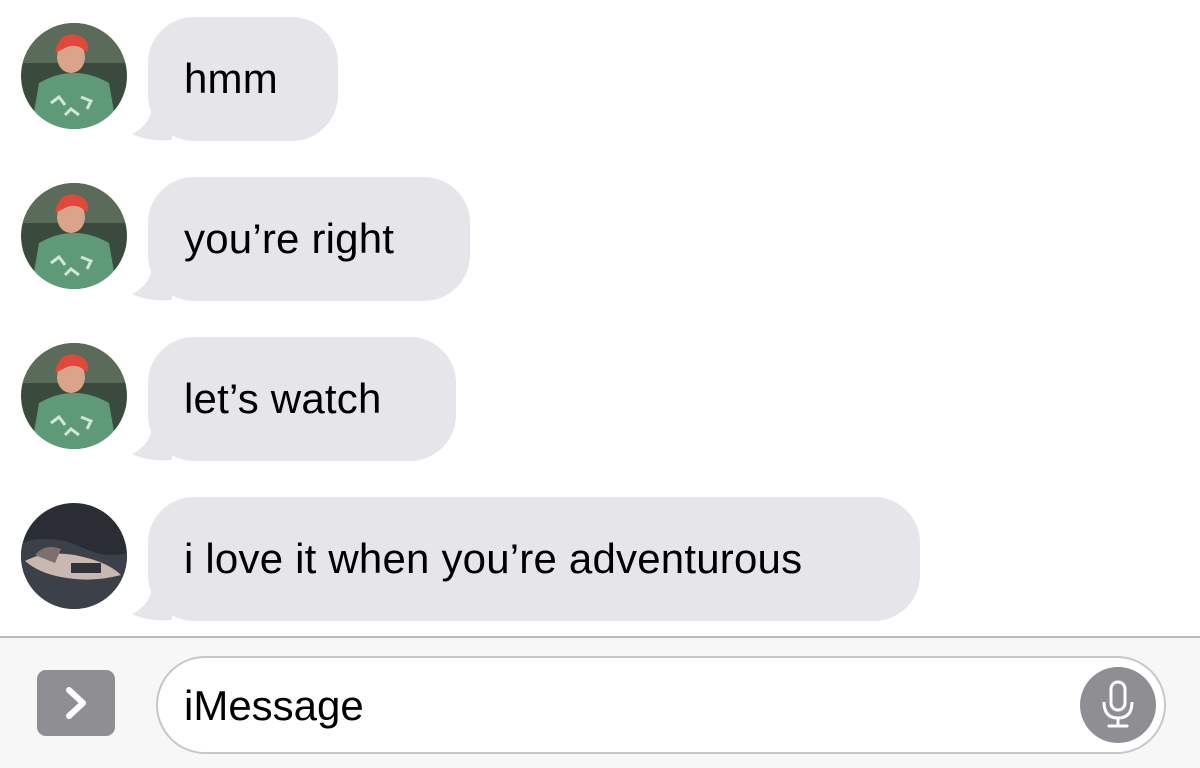  I want to click on apps-expand-button, so click(76, 703).